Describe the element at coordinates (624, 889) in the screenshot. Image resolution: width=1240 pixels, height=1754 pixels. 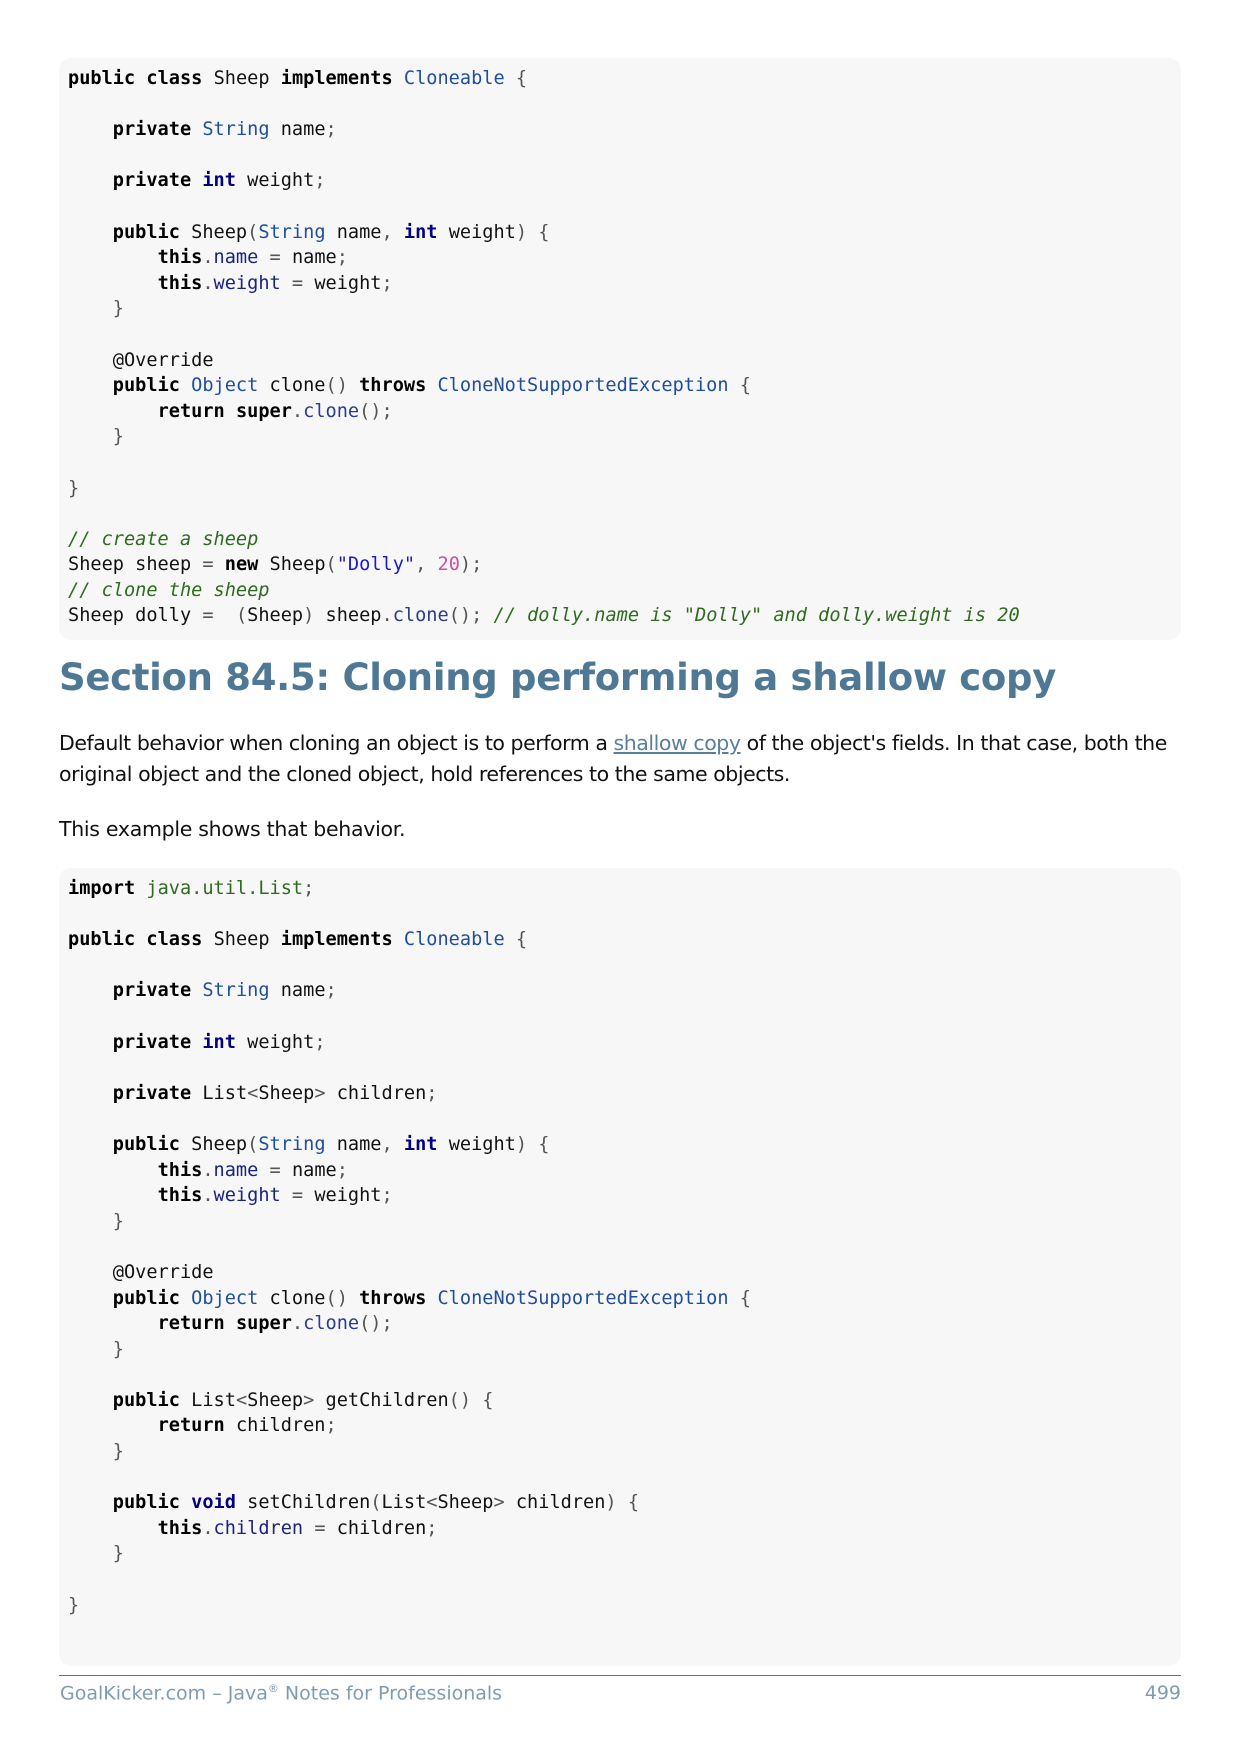
I see `code-line: import java.util.List;` at that location.